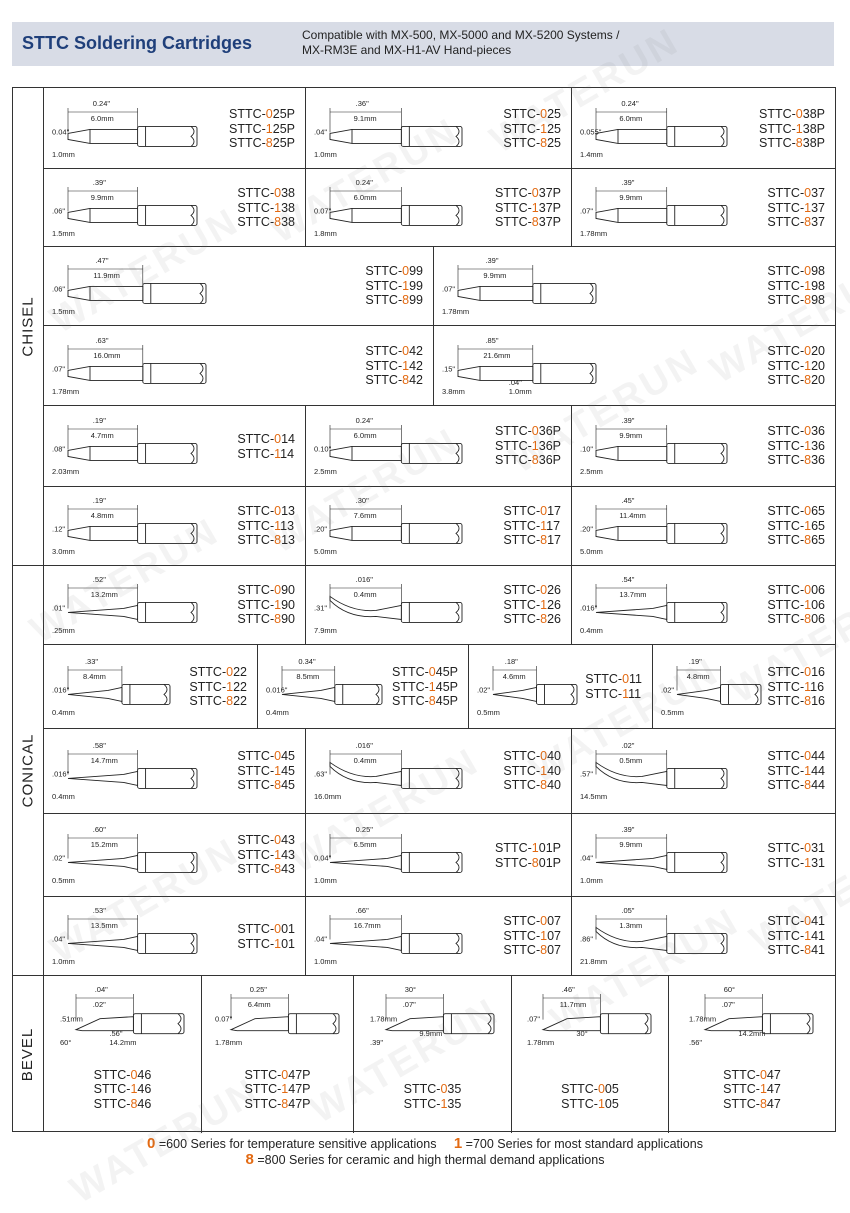  What do you see at coordinates (511, 661) in the screenshot?
I see `dimension-label: .18"` at bounding box center [511, 661].